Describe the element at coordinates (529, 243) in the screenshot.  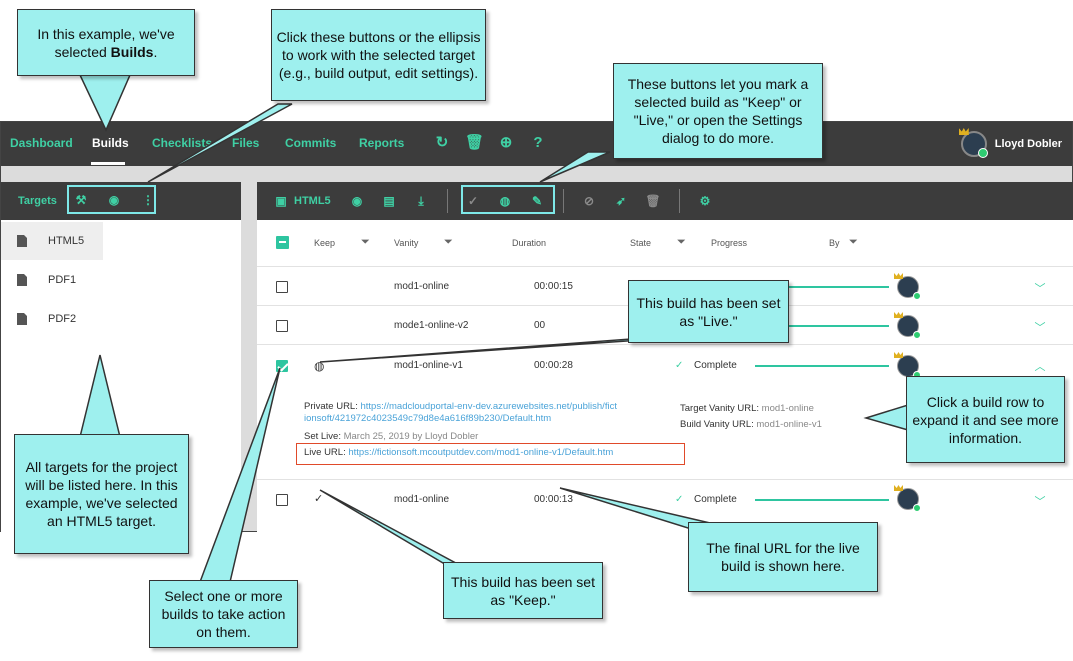
I see `col-duration: Duration` at that location.